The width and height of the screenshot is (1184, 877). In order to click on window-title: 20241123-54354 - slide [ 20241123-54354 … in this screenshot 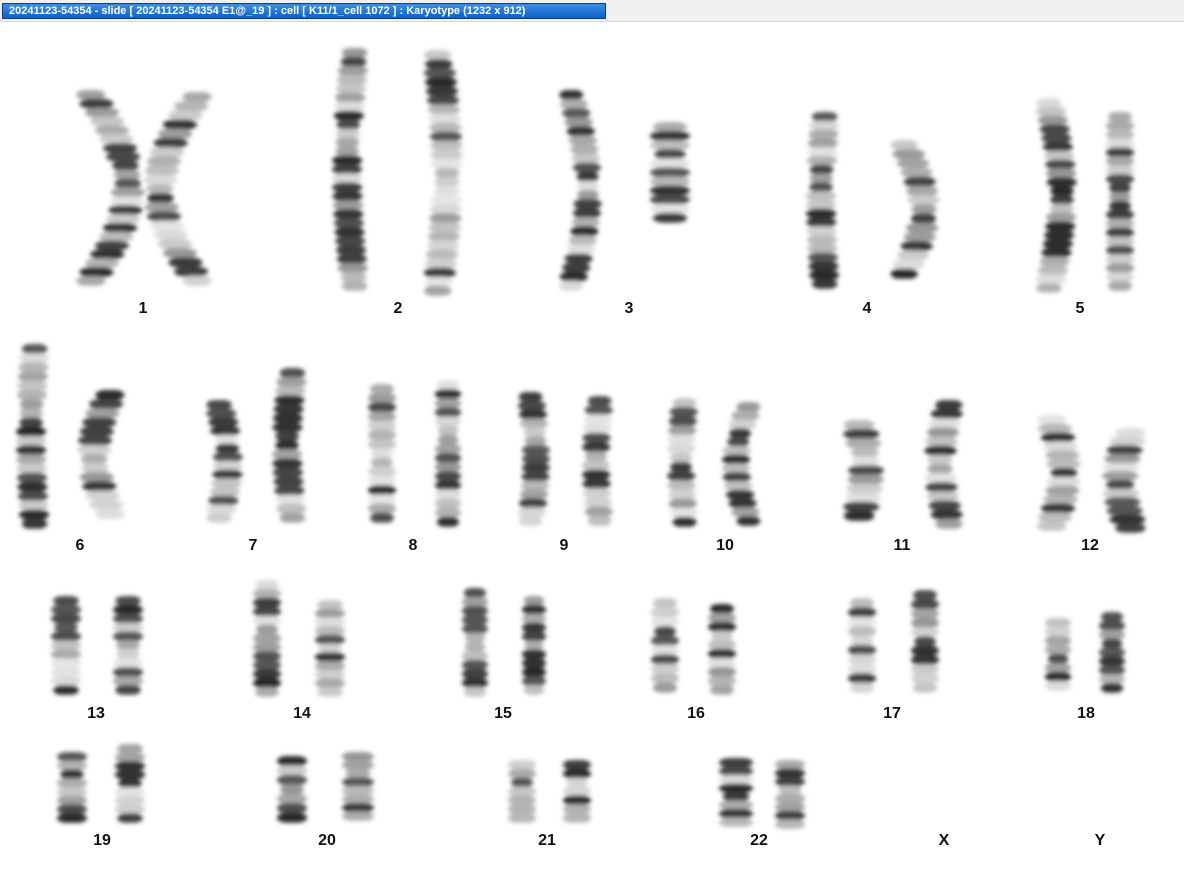, I will do `click(304, 11)`.